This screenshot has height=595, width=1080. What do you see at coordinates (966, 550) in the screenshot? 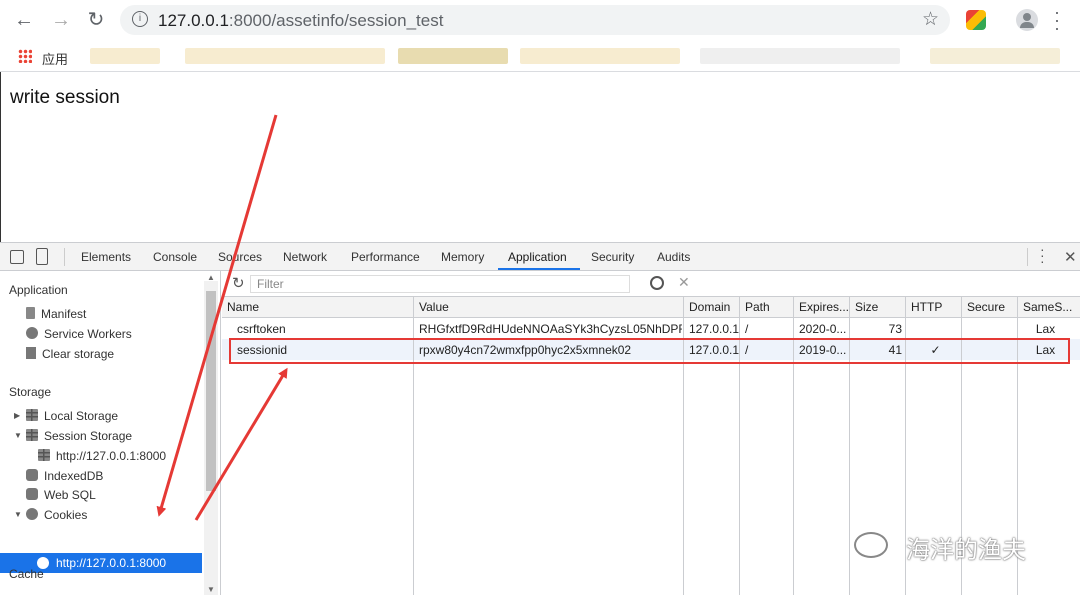
I see `watermark-text: 海洋的渔夫` at bounding box center [966, 550].